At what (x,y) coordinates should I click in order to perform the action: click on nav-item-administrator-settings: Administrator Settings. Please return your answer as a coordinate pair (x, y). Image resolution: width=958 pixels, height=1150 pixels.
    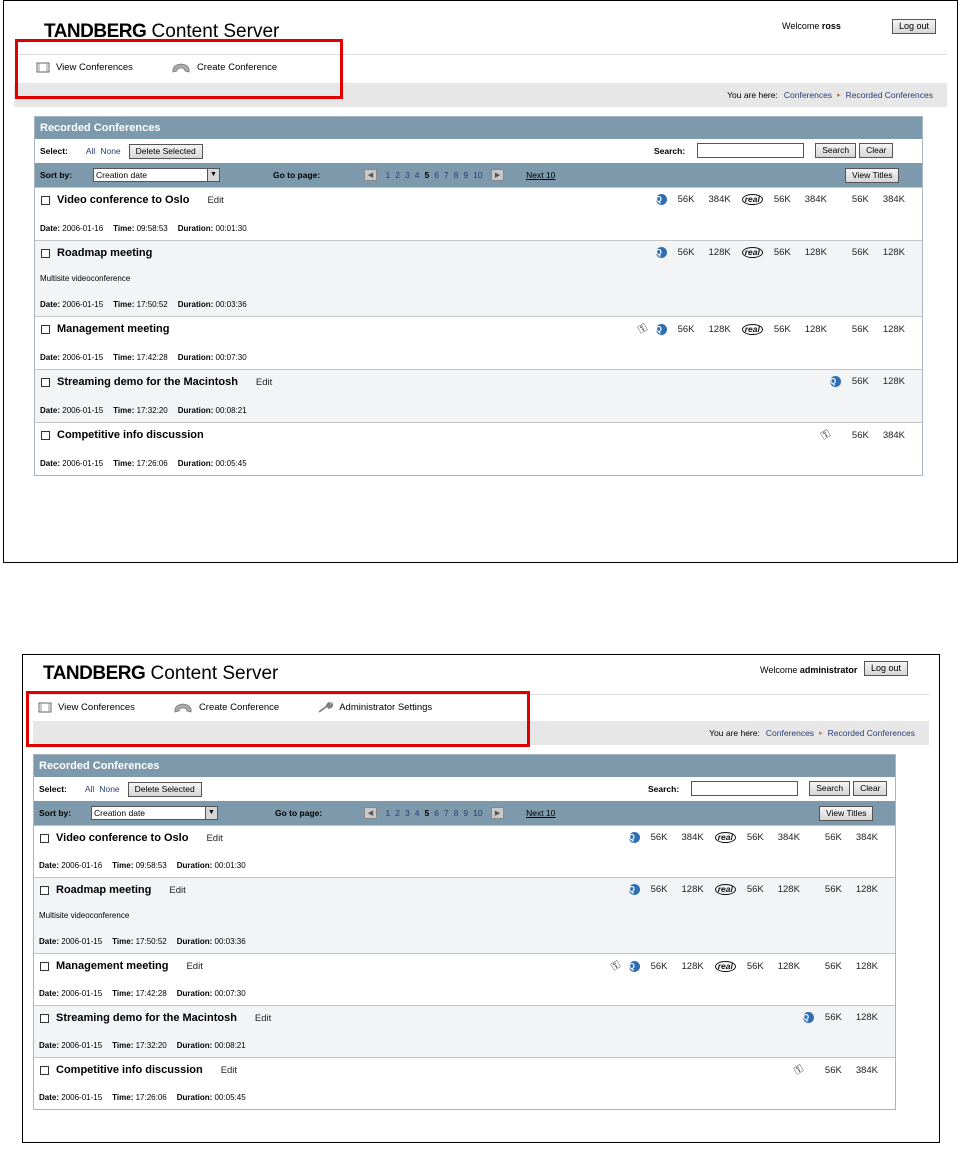
    Looking at the image, I should click on (374, 707).